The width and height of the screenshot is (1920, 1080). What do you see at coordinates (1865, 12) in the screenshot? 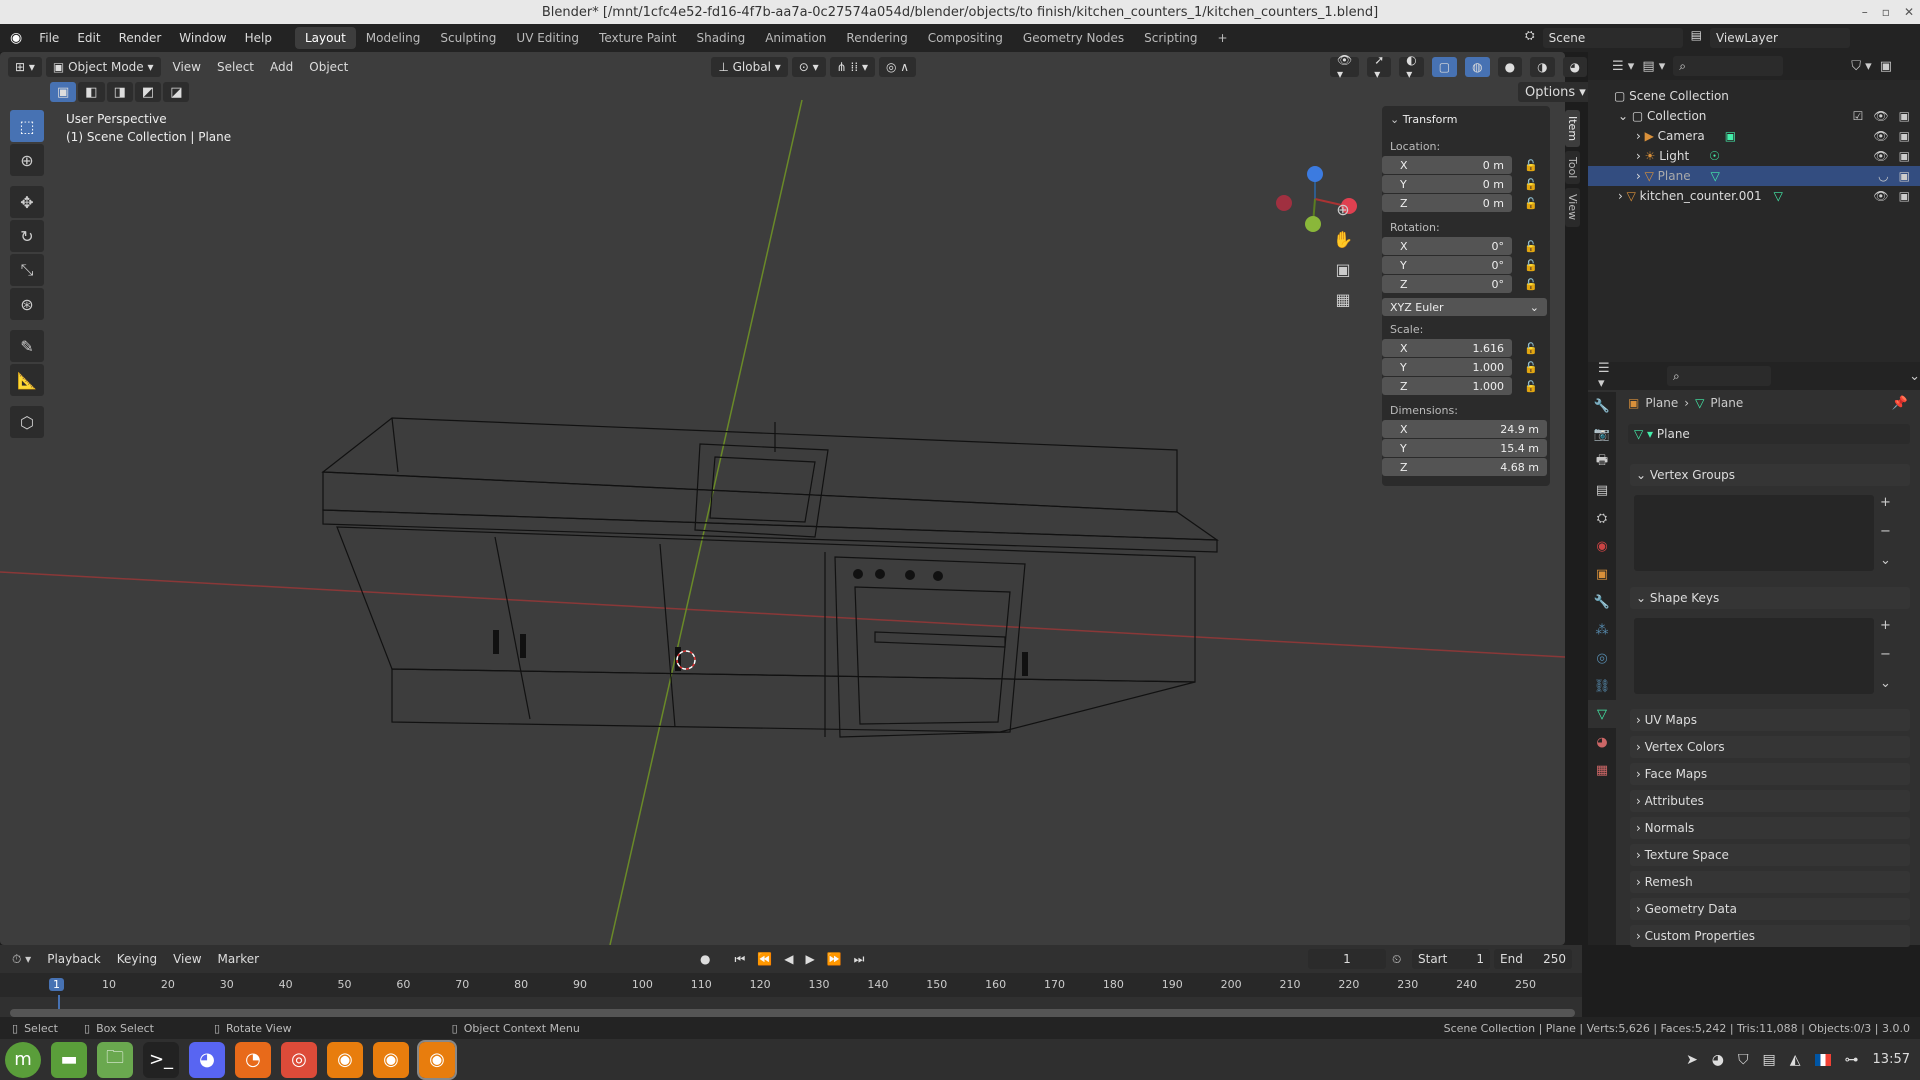
I see `minimize-icon: –` at bounding box center [1865, 12].